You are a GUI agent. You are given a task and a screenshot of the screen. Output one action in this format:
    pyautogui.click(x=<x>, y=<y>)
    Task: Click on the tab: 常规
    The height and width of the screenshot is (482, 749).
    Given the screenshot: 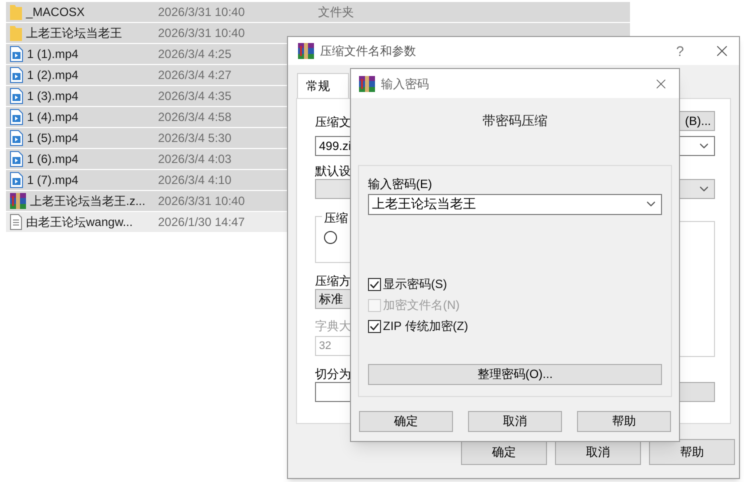 What is the action you would take?
    pyautogui.click(x=323, y=85)
    